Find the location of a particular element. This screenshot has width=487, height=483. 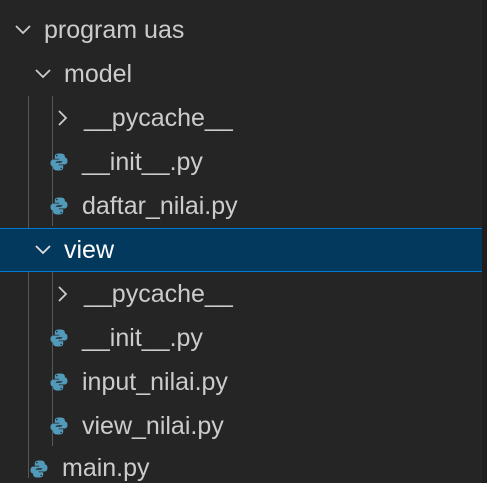

file-main-py: main.py is located at coordinates (241, 465).